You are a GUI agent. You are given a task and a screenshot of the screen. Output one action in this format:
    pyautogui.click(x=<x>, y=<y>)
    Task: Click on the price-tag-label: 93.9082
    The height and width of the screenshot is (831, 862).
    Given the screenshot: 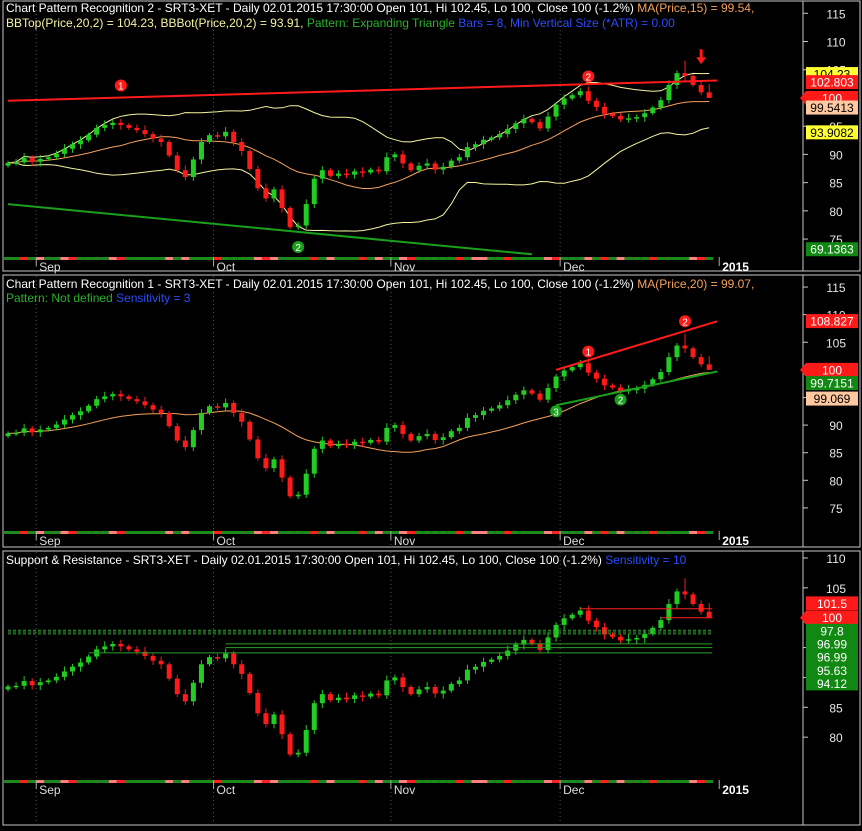 What is the action you would take?
    pyautogui.click(x=832, y=133)
    